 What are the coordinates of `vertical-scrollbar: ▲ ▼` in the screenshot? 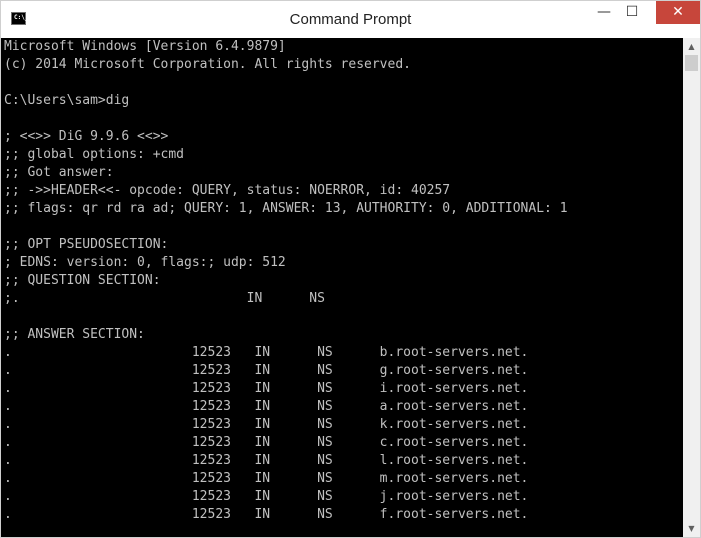 It's located at (691, 287).